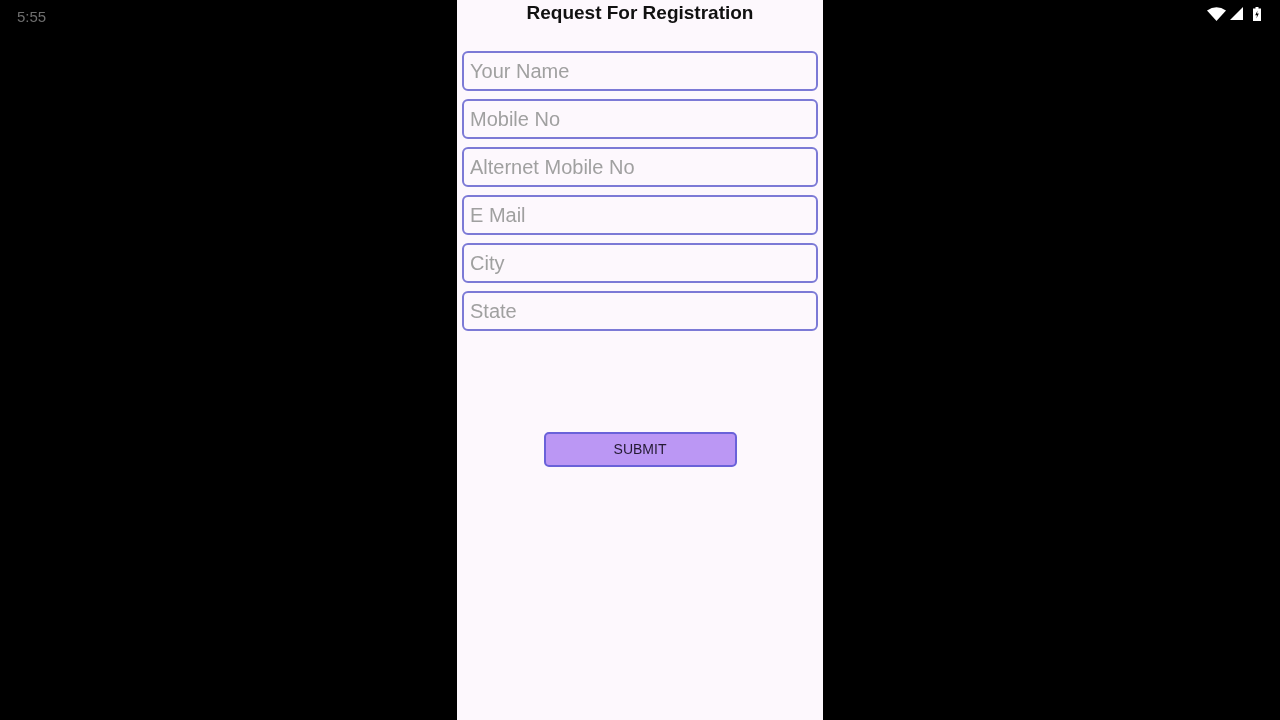 This screenshot has height=720, width=1280. I want to click on wifi-icon, so click(1216, 14).